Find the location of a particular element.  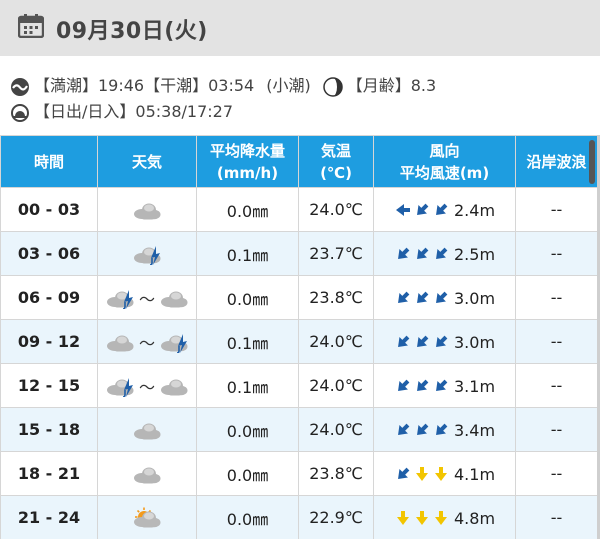

header-precip: 平均降水量 (mm/h) is located at coordinates (247, 161).